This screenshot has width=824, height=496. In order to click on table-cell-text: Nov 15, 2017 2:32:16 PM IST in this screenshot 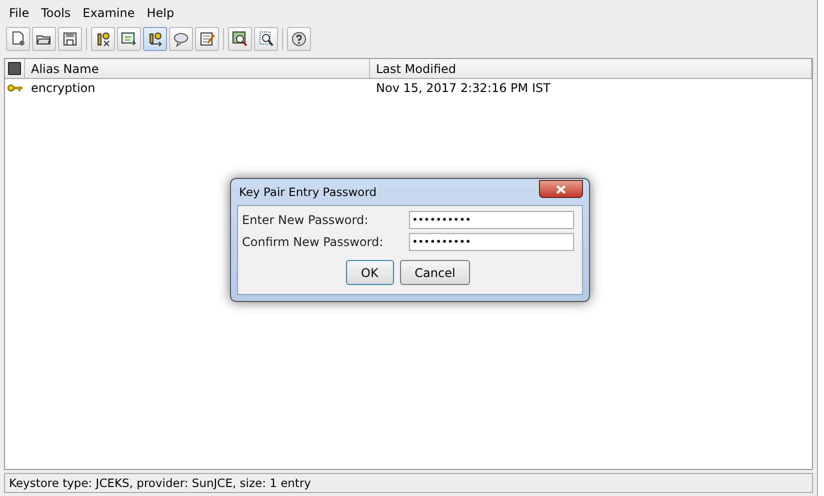, I will do `click(463, 88)`.